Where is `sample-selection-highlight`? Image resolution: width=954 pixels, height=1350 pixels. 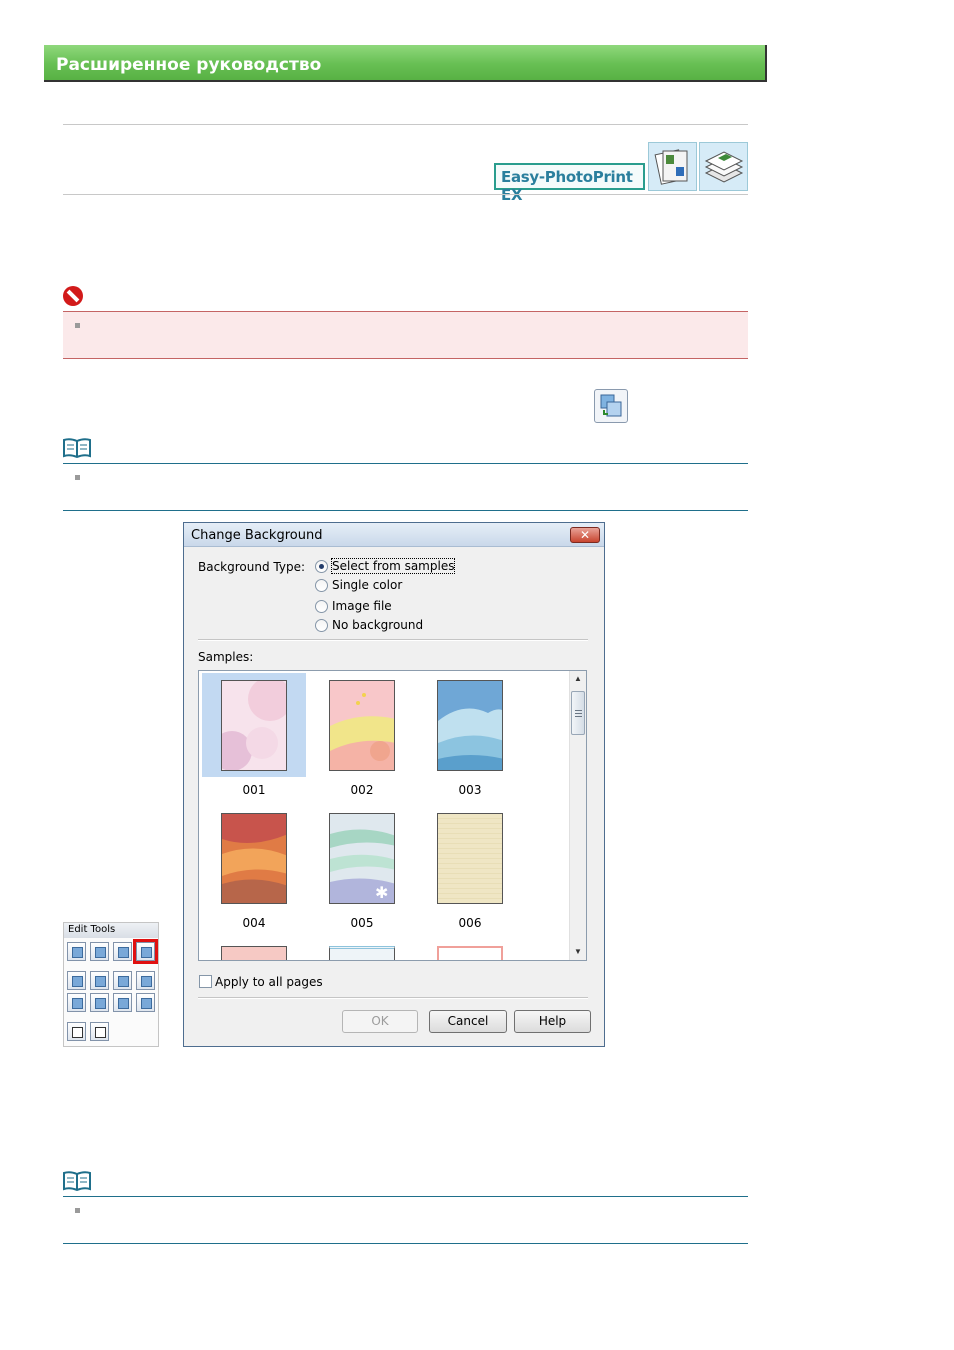
sample-selection-highlight is located at coordinates (254, 725).